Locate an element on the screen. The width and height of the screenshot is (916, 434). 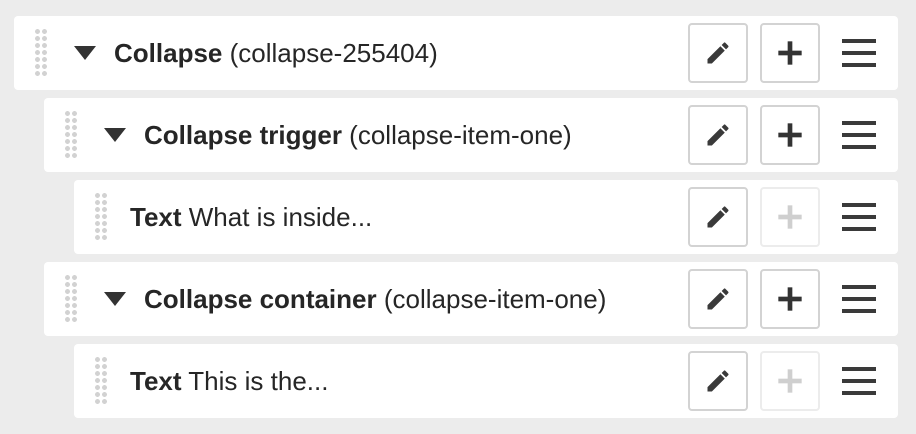
row-label: Collapse container (collapse-item-one) is located at coordinates (375, 299).